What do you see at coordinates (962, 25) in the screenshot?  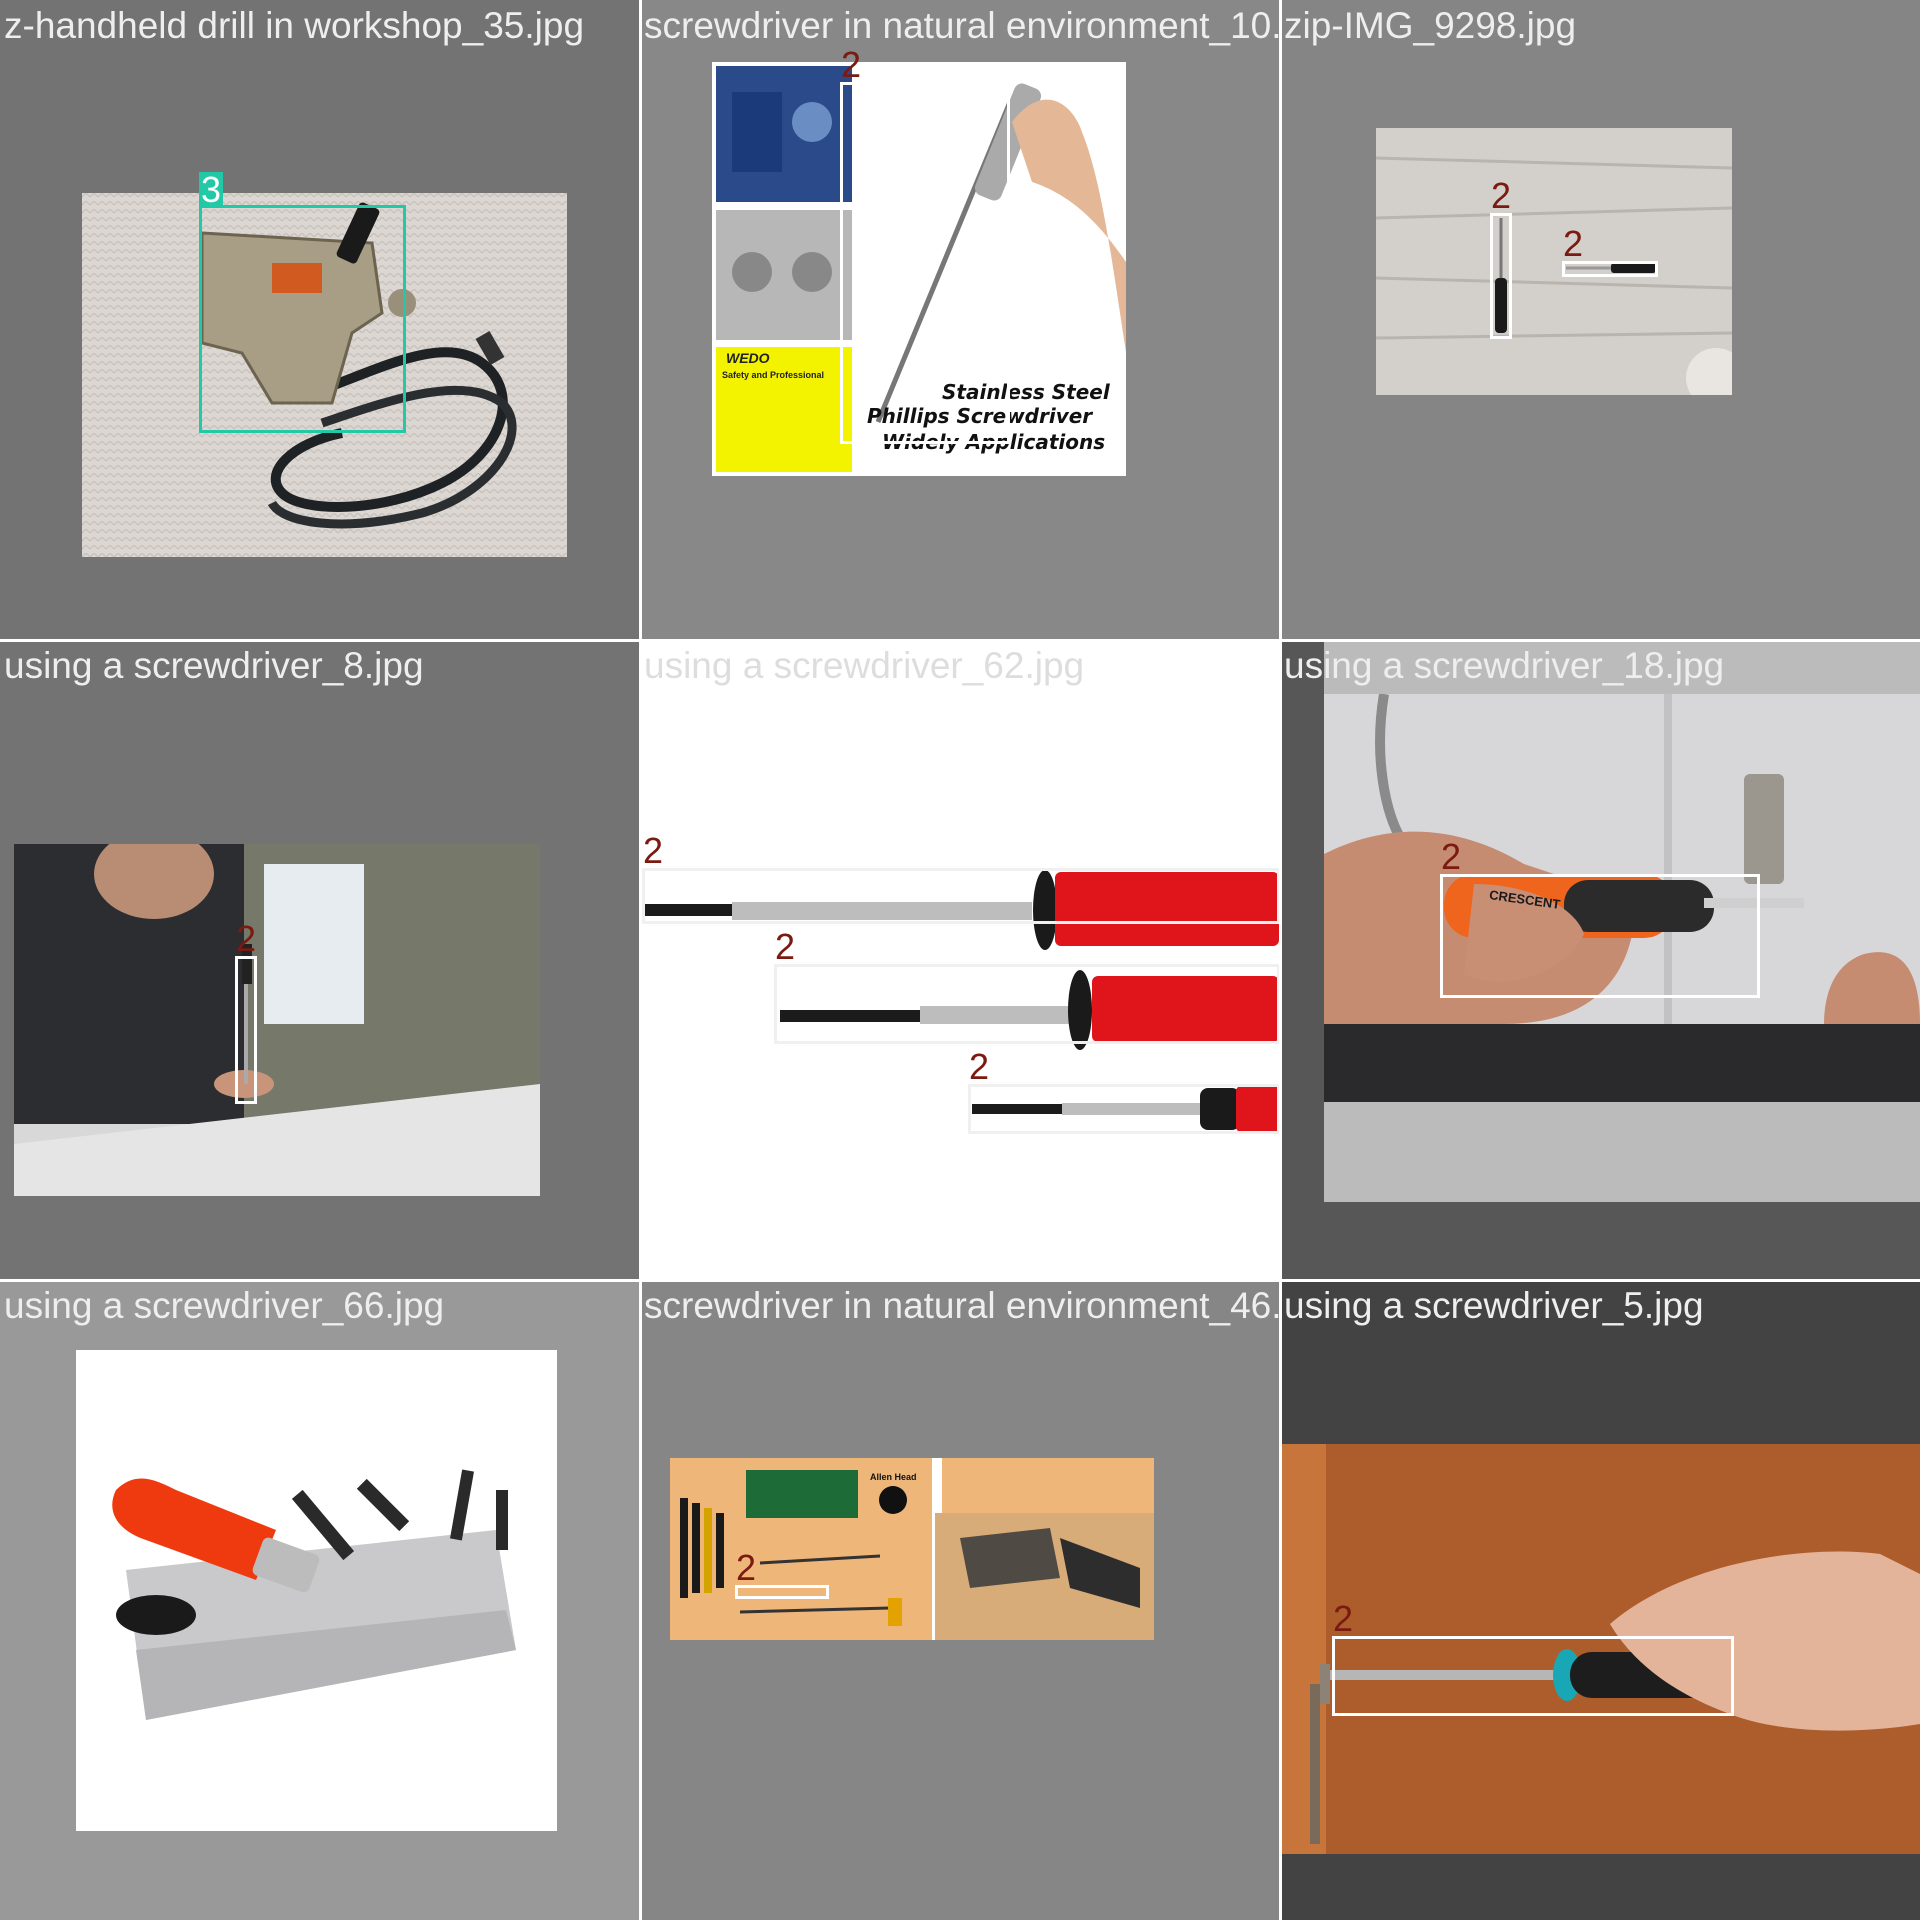 I see `tile-title: screwdriver in natural environment_10.jp` at bounding box center [962, 25].